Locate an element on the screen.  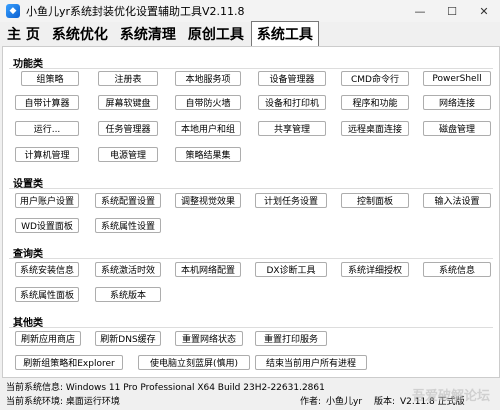
activation-status-button: 系统激活时效 is located at coordinates (128, 269).